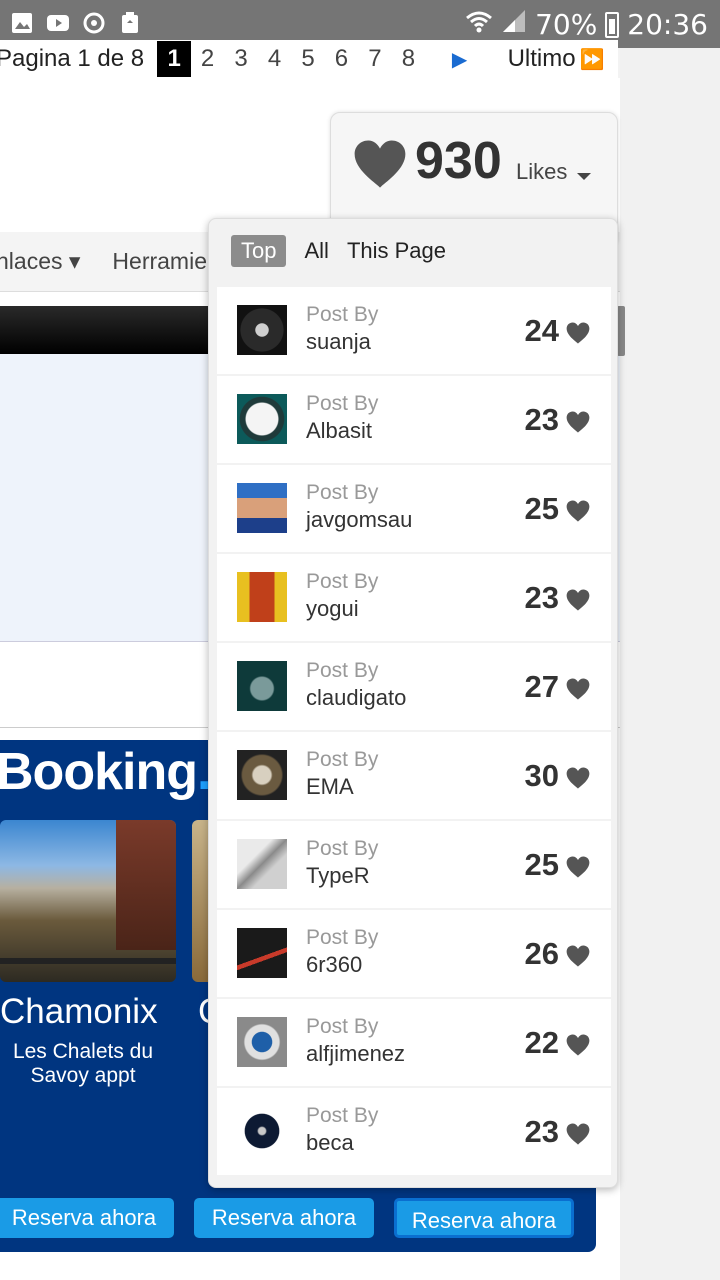  What do you see at coordinates (274, 59) in the screenshot?
I see `page-link-4: 4` at bounding box center [274, 59].